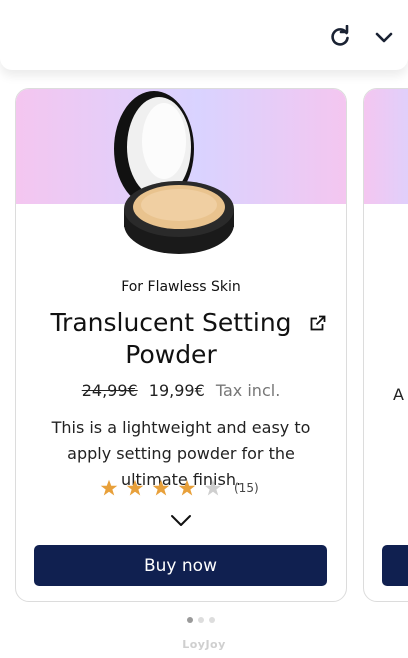 Image resolution: width=408 pixels, height=658 pixels. Describe the element at coordinates (109, 390) in the screenshot. I see `old-price: 24,99€` at that location.